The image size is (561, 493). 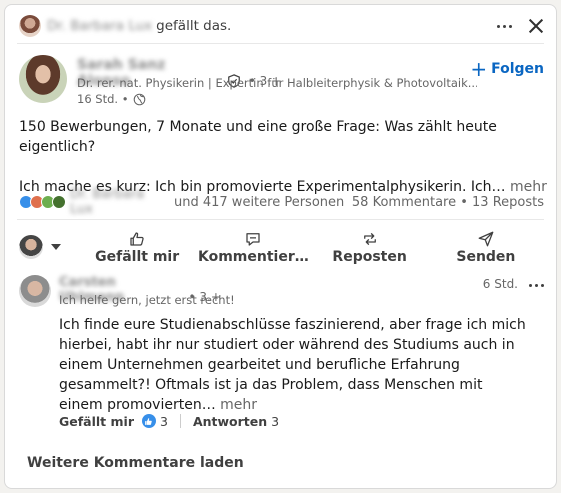 I want to click on liked-suffix: gefällt das., so click(x=194, y=26).